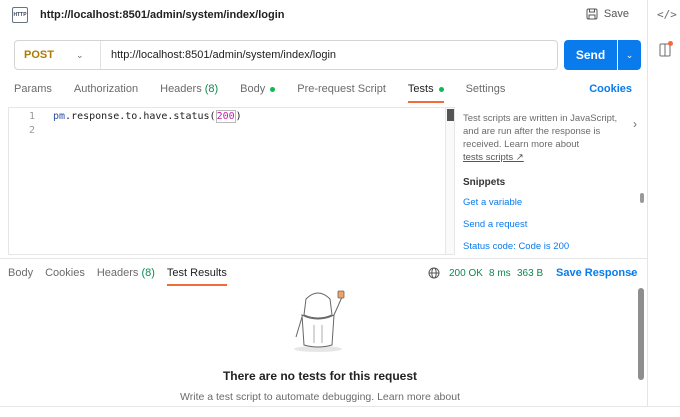 The height and width of the screenshot is (417, 680). What do you see at coordinates (20, 273) in the screenshot?
I see `response-tab-body: Body` at bounding box center [20, 273].